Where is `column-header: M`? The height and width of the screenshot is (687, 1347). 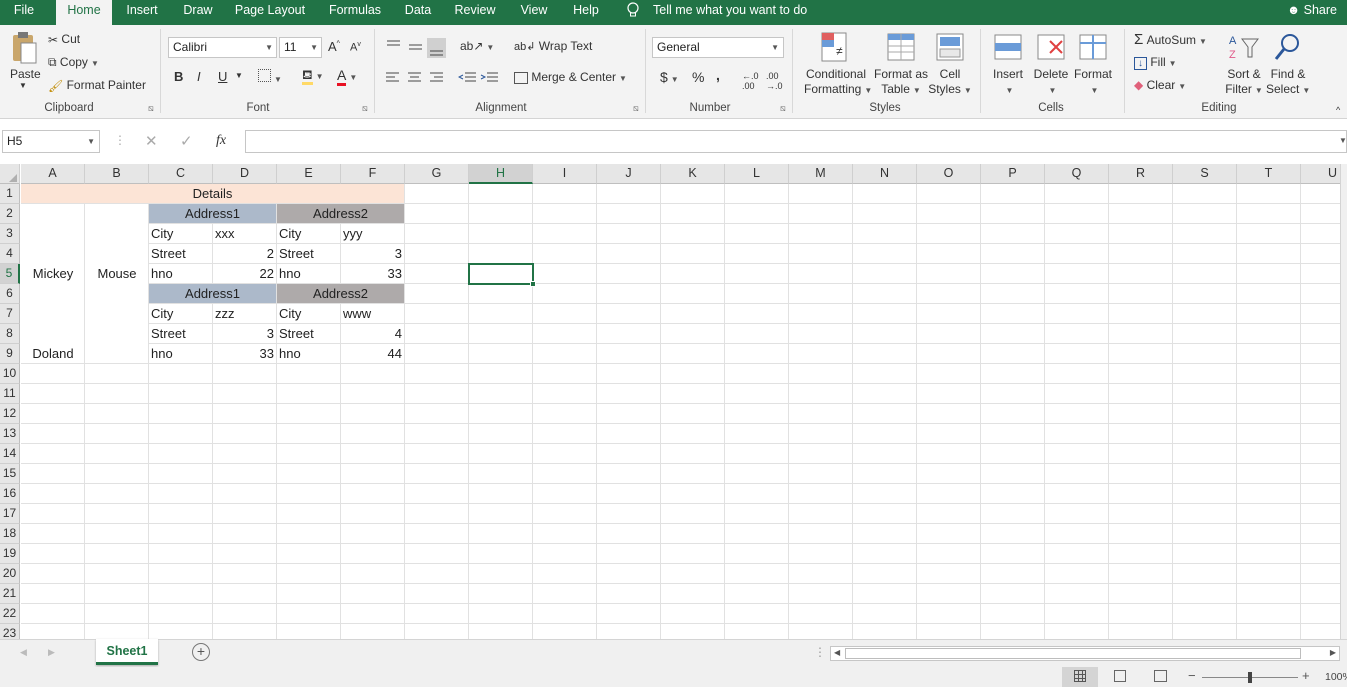 column-header: M is located at coordinates (821, 174).